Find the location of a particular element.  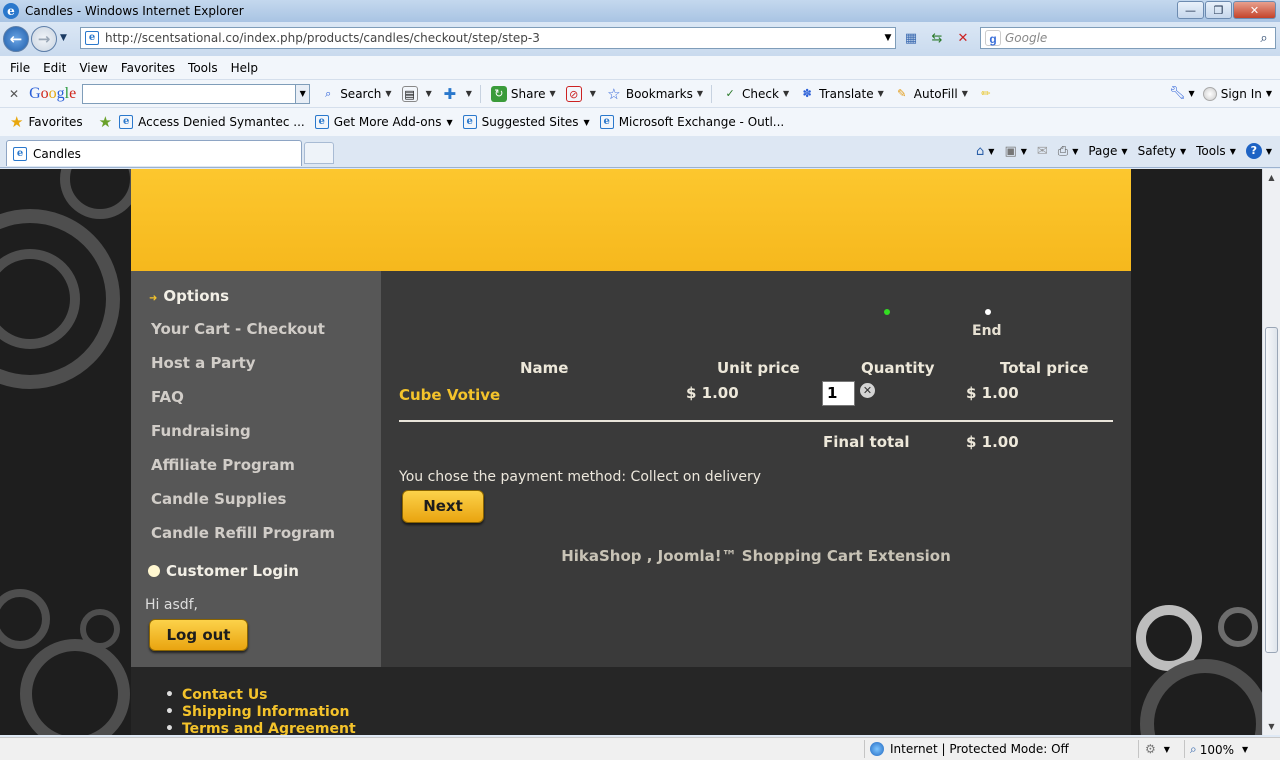

page-options-button: ▤ ▼ is located at coordinates (416, 93).